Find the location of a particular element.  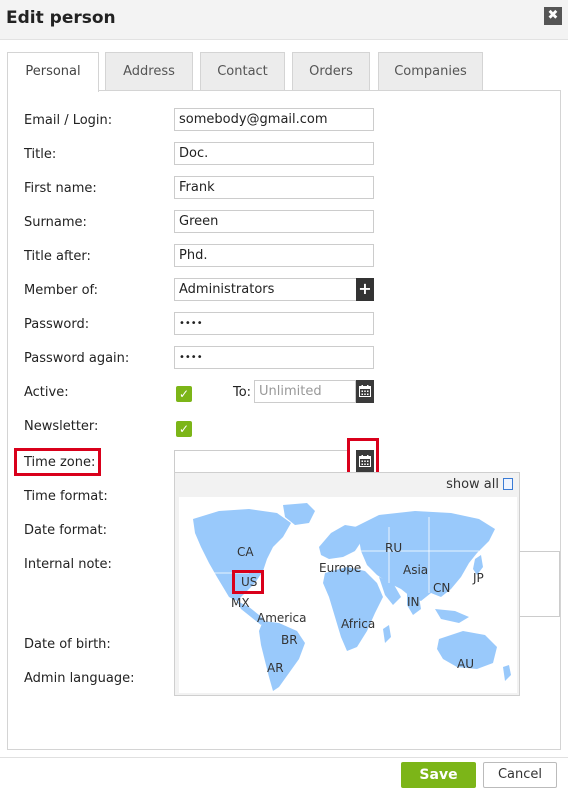

time-zone-label-highlight is located at coordinates (57, 462).